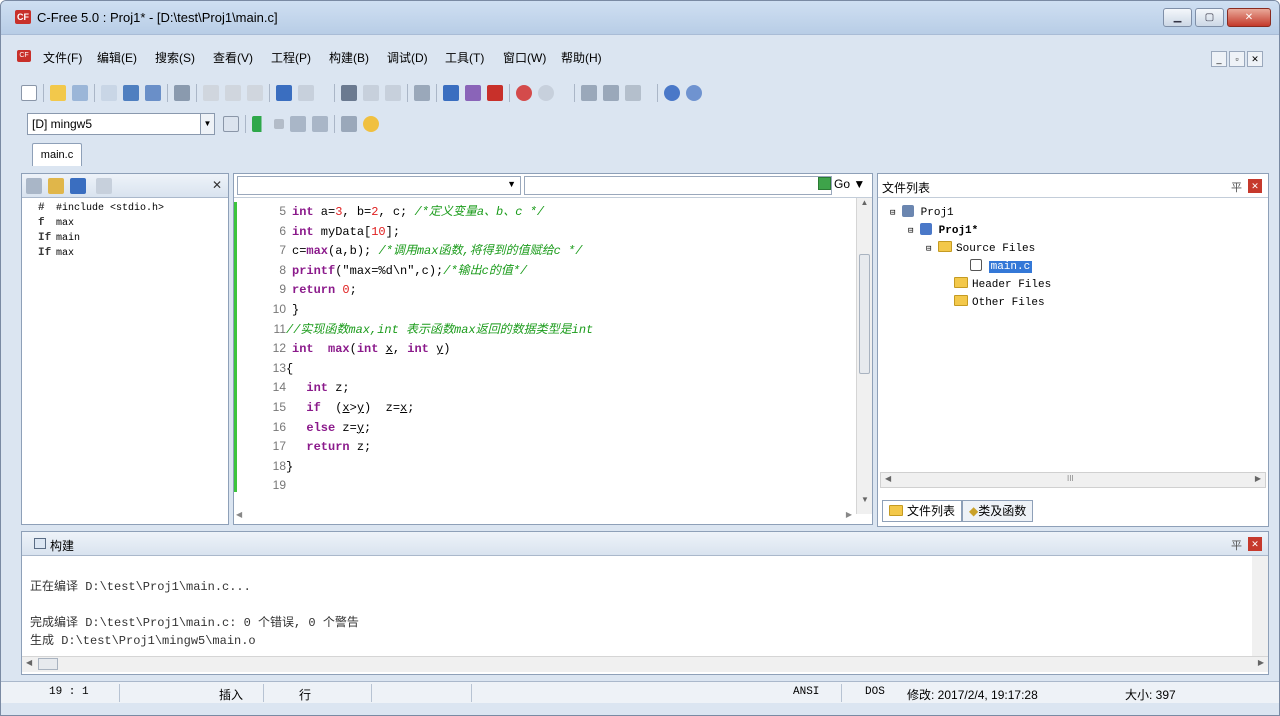 The image size is (1280, 716). What do you see at coordinates (922, 511) in the screenshot?
I see `tab-file-list: 文件列表` at bounding box center [922, 511].